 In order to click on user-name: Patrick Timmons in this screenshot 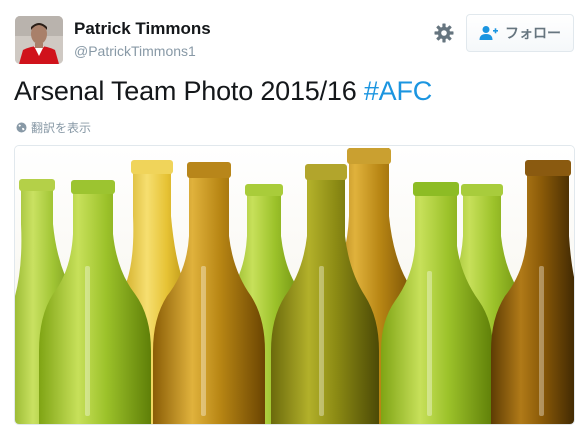, I will do `click(142, 29)`.